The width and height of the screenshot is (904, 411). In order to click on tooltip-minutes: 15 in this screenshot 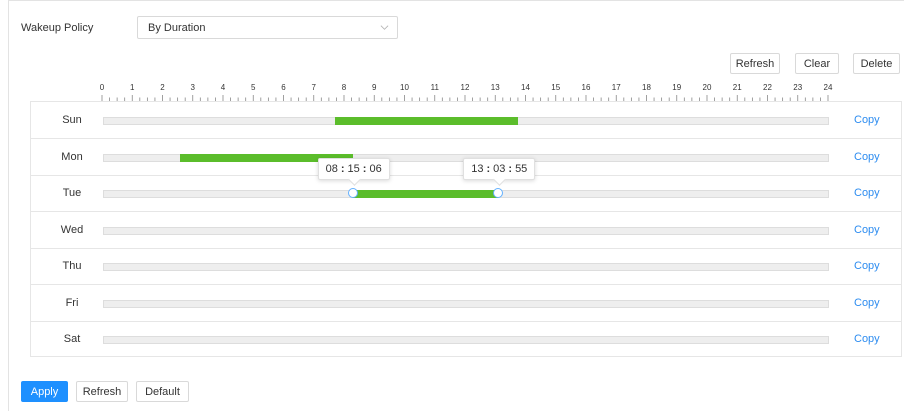, I will do `click(353, 169)`.